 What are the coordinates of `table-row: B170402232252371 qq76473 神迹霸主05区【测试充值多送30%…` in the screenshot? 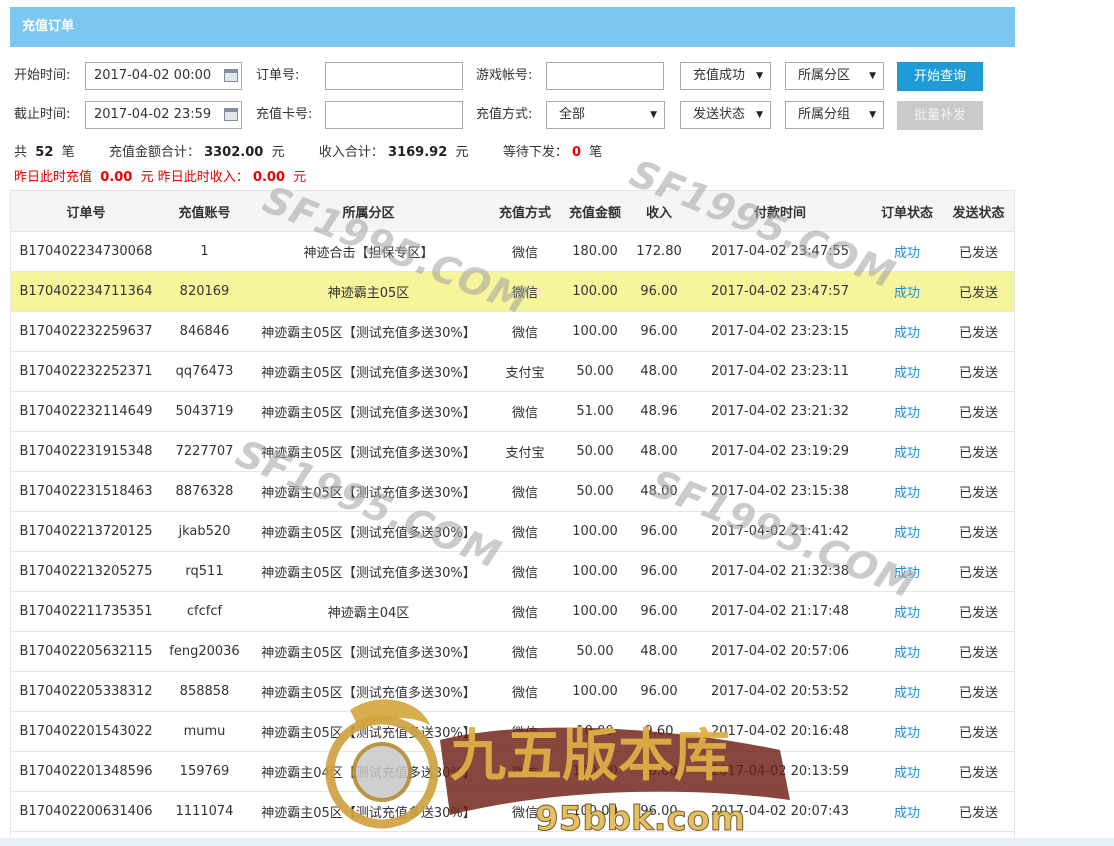 It's located at (512, 371).